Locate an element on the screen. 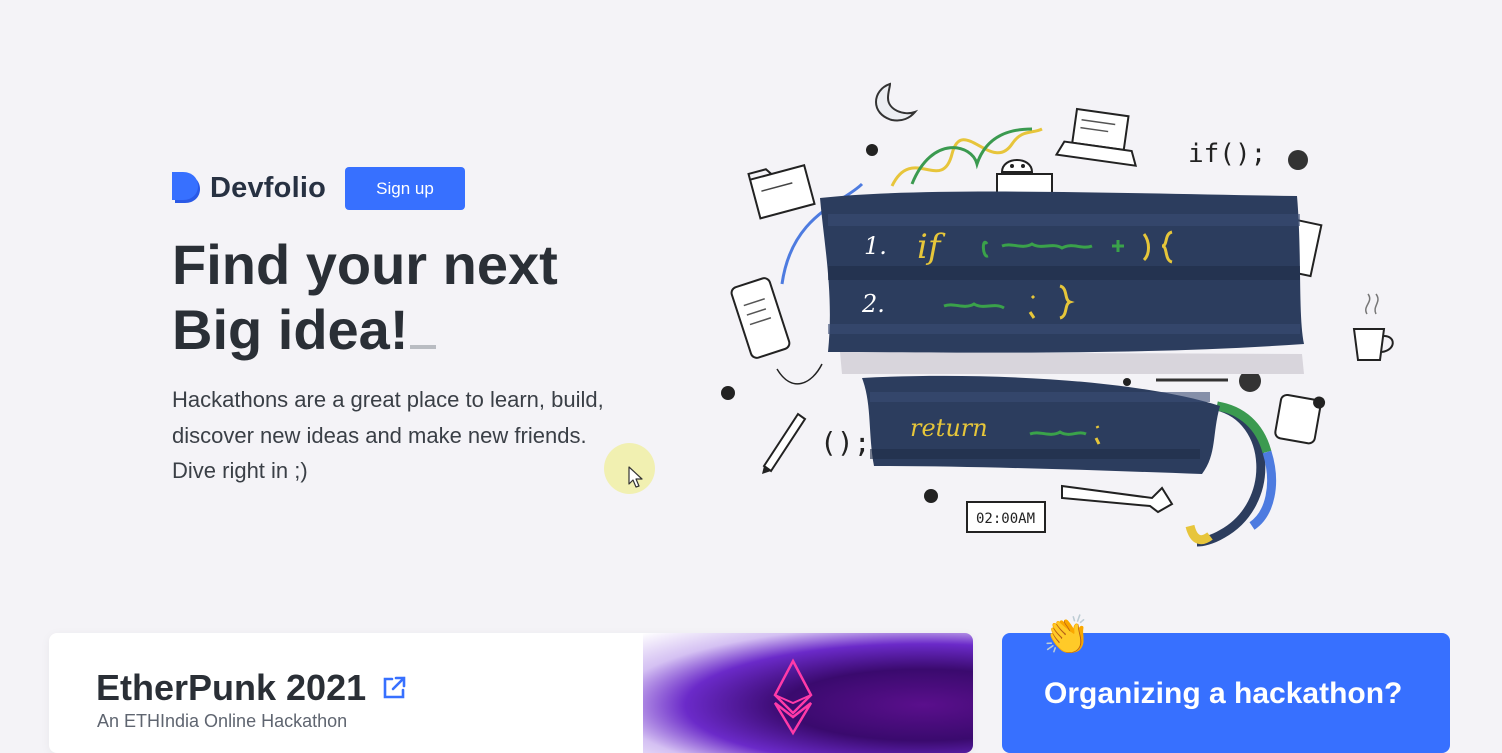 Image resolution: width=1502 pixels, height=753 pixels. brand-name: Devfolio is located at coordinates (268, 188).